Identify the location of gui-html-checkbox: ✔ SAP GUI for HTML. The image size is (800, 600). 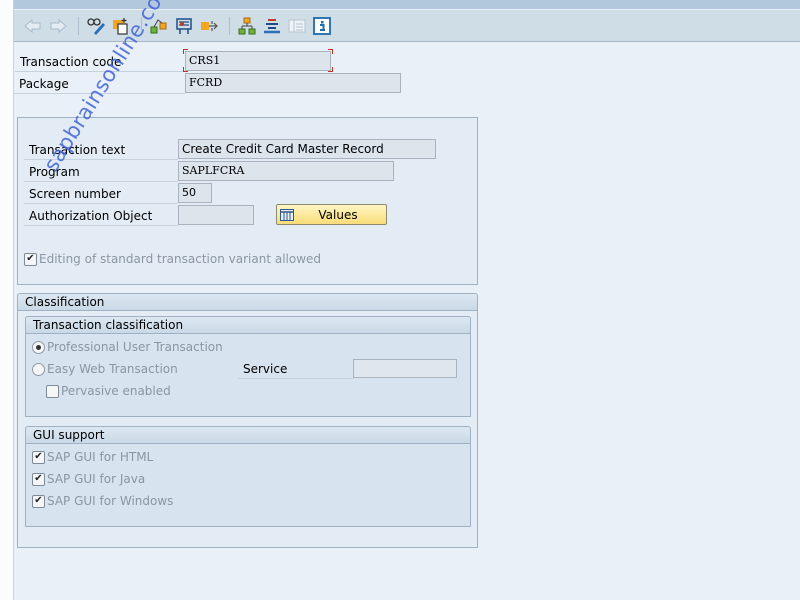
(92, 457).